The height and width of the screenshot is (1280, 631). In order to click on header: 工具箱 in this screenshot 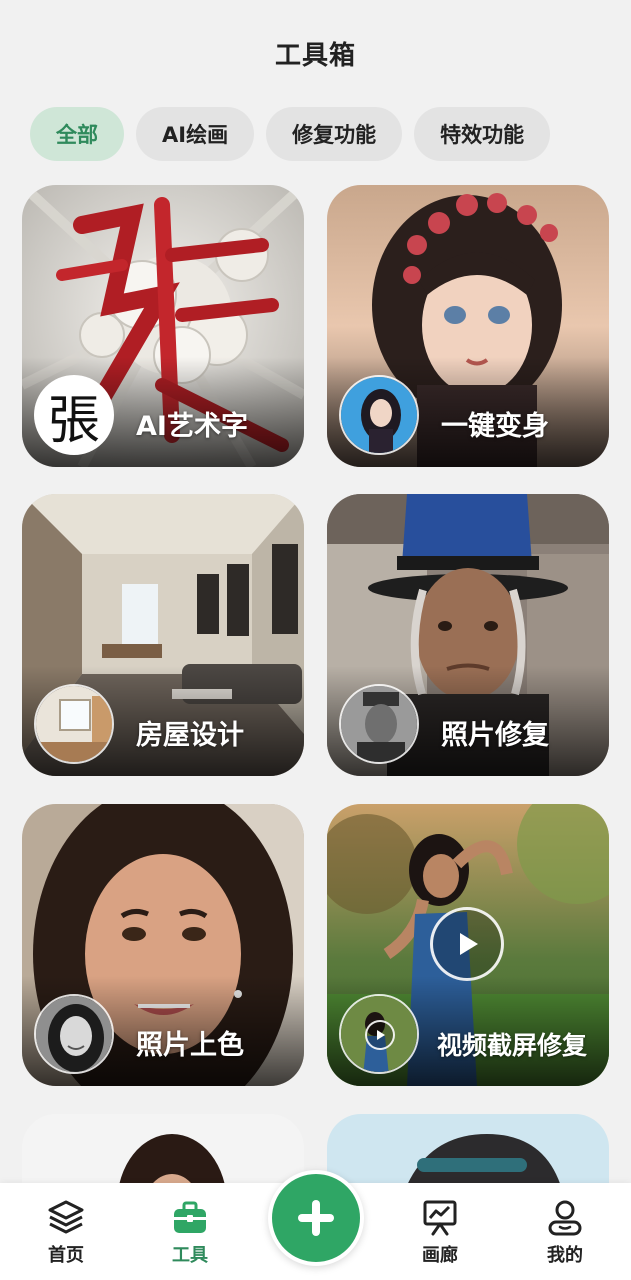, I will do `click(315, 50)`.